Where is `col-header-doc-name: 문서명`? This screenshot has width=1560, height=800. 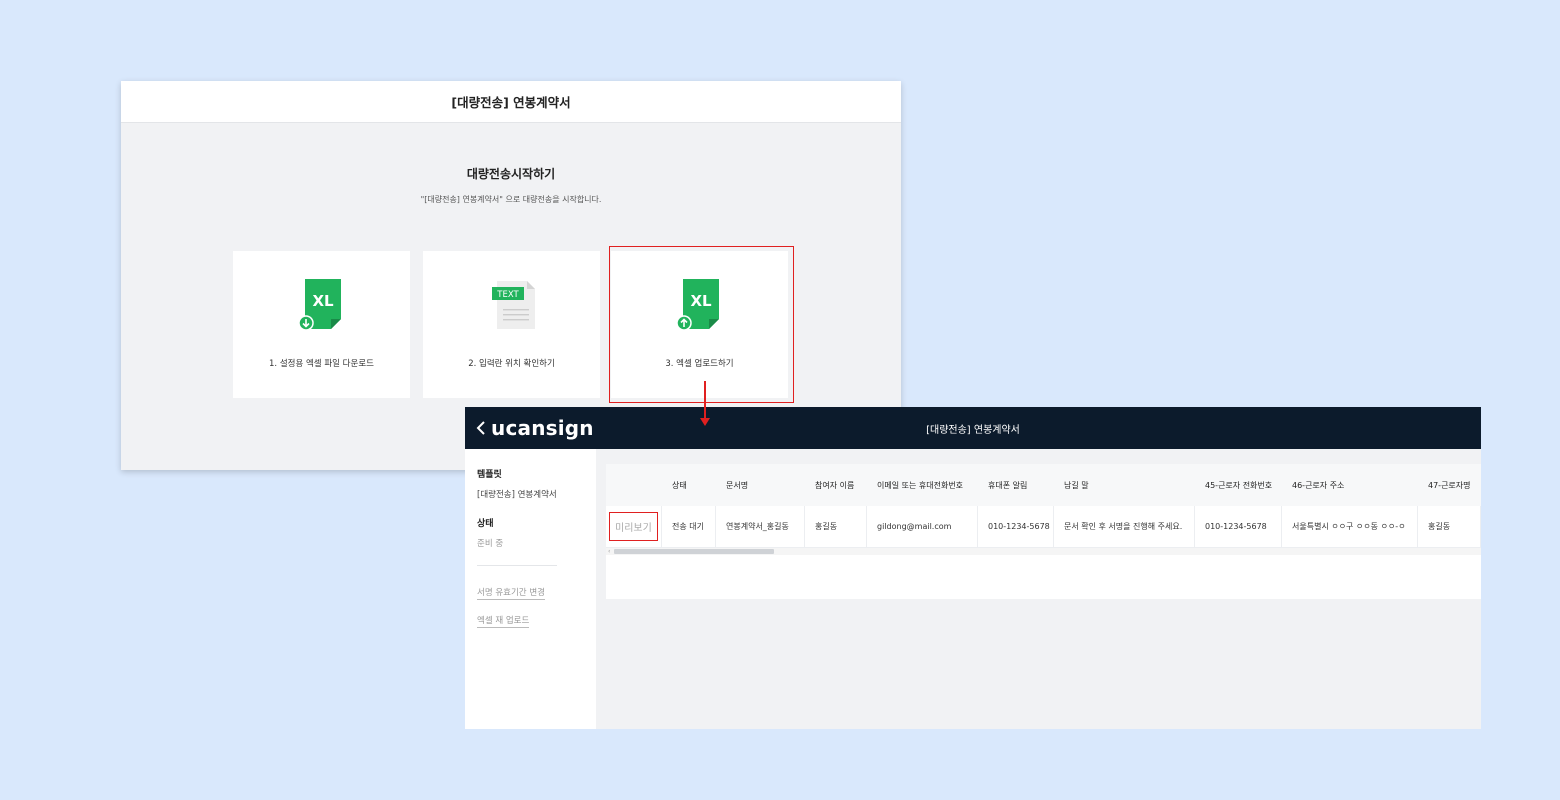
col-header-doc-name: 문서명 is located at coordinates (737, 485).